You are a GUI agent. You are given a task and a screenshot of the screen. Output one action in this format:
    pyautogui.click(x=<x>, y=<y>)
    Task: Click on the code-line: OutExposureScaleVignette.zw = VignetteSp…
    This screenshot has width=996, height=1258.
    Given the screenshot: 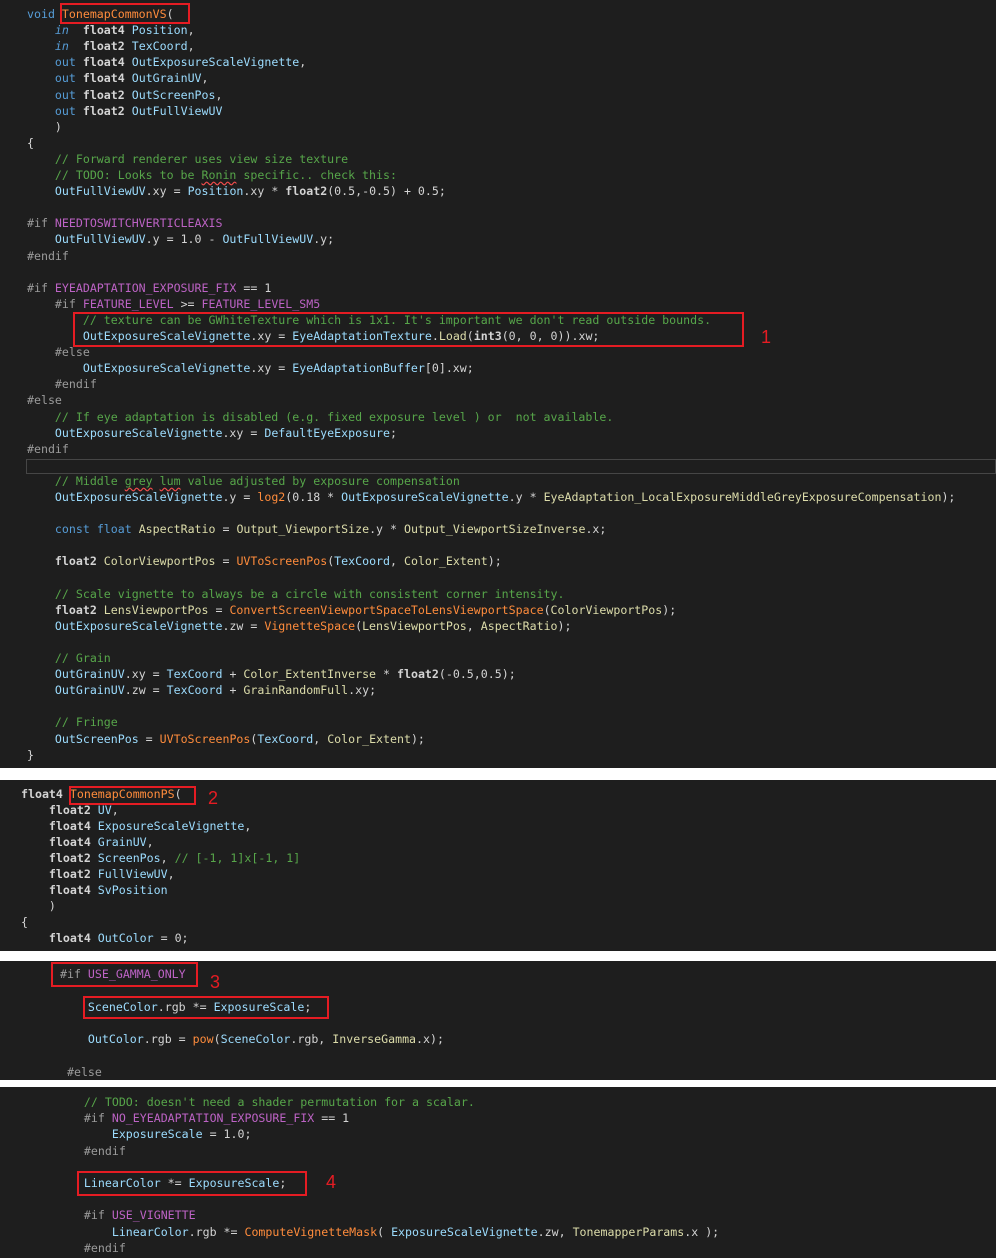 What is the action you would take?
    pyautogui.click(x=299, y=626)
    